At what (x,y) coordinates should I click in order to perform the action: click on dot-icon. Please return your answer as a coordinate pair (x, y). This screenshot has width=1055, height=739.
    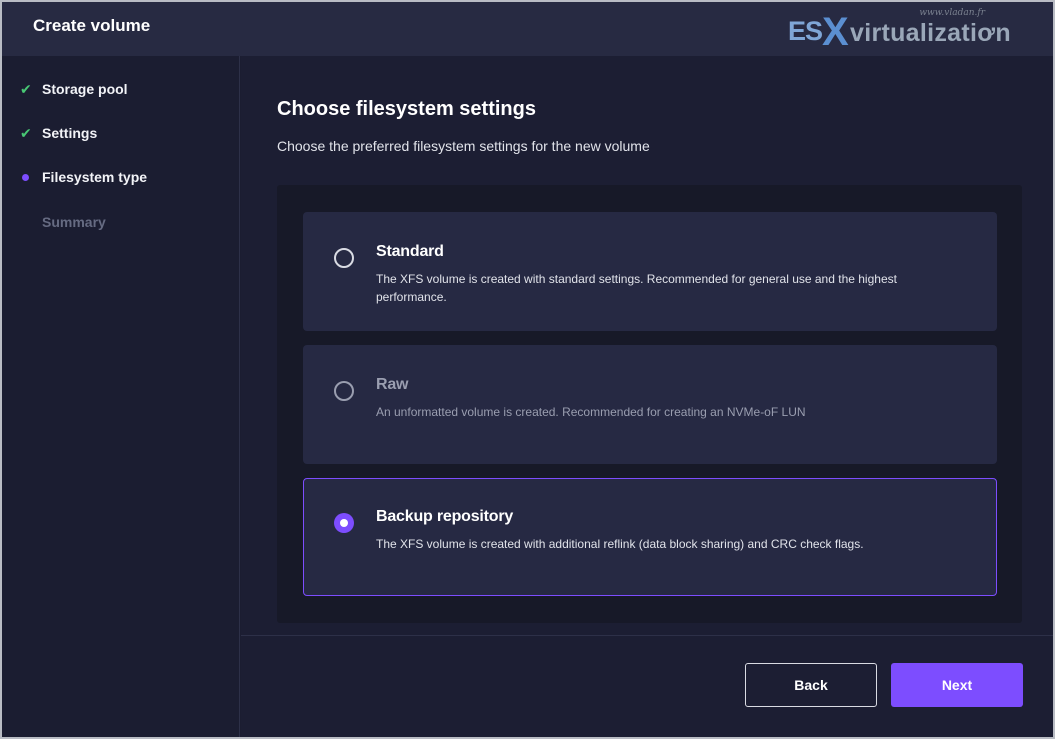
    Looking at the image, I should click on (31, 177).